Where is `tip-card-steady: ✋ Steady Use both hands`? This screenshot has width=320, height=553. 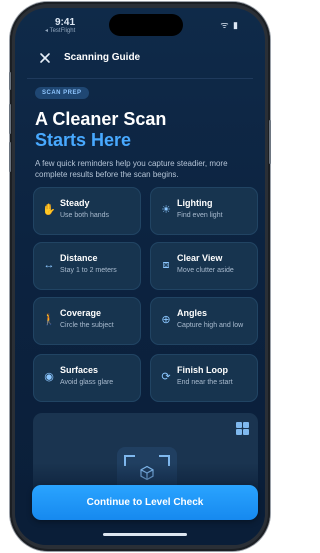 tip-card-steady: ✋ Steady Use both hands is located at coordinates (87, 211).